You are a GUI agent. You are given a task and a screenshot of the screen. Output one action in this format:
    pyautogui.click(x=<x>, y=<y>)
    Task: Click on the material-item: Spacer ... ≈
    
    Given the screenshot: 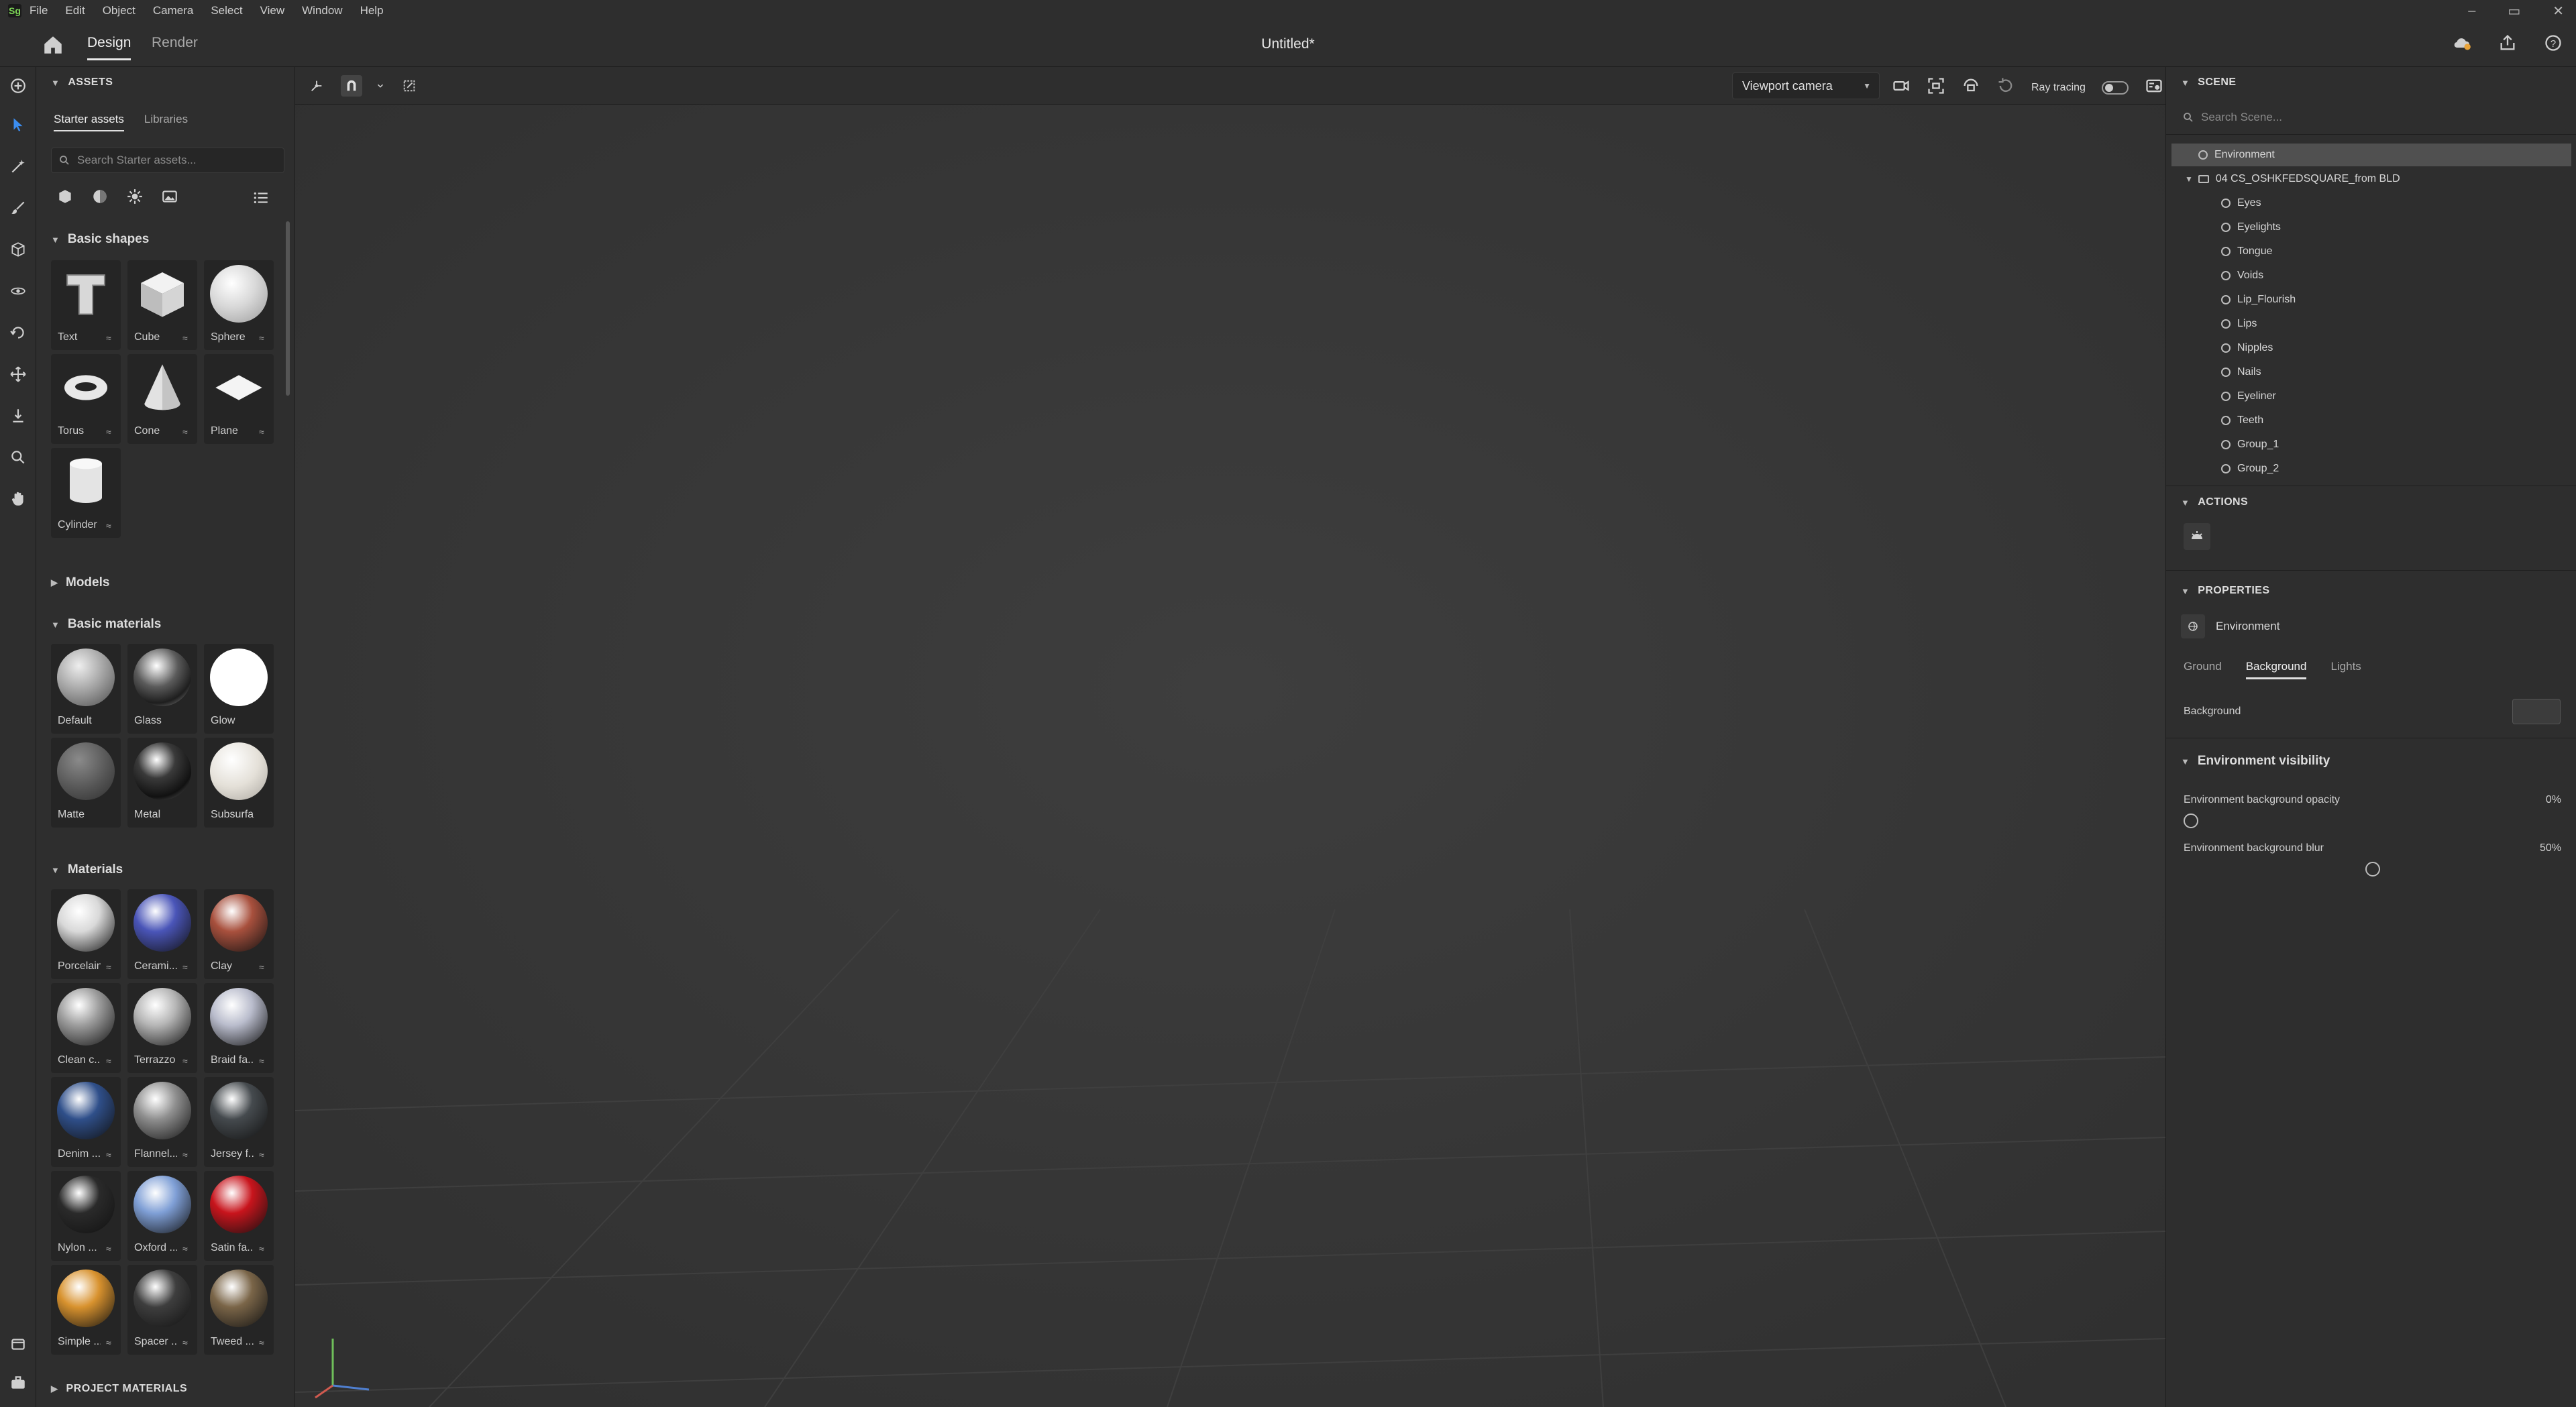 What is the action you would take?
    pyautogui.click(x=162, y=1310)
    